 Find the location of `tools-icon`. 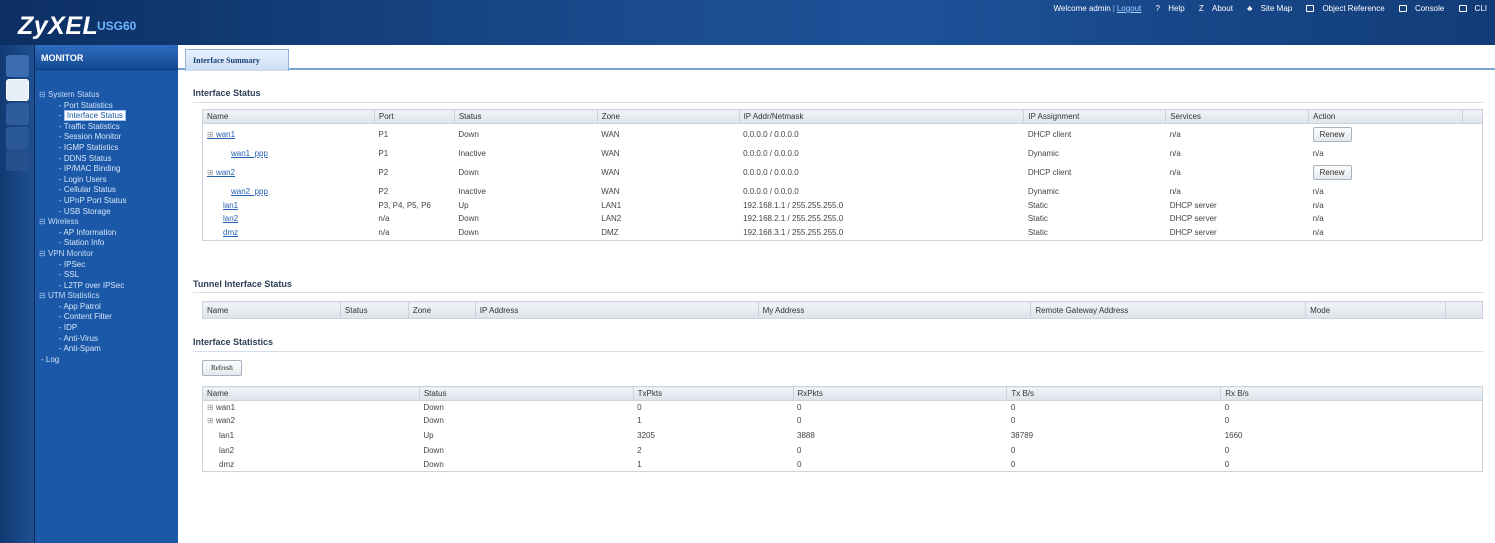

tools-icon is located at coordinates (17, 160).